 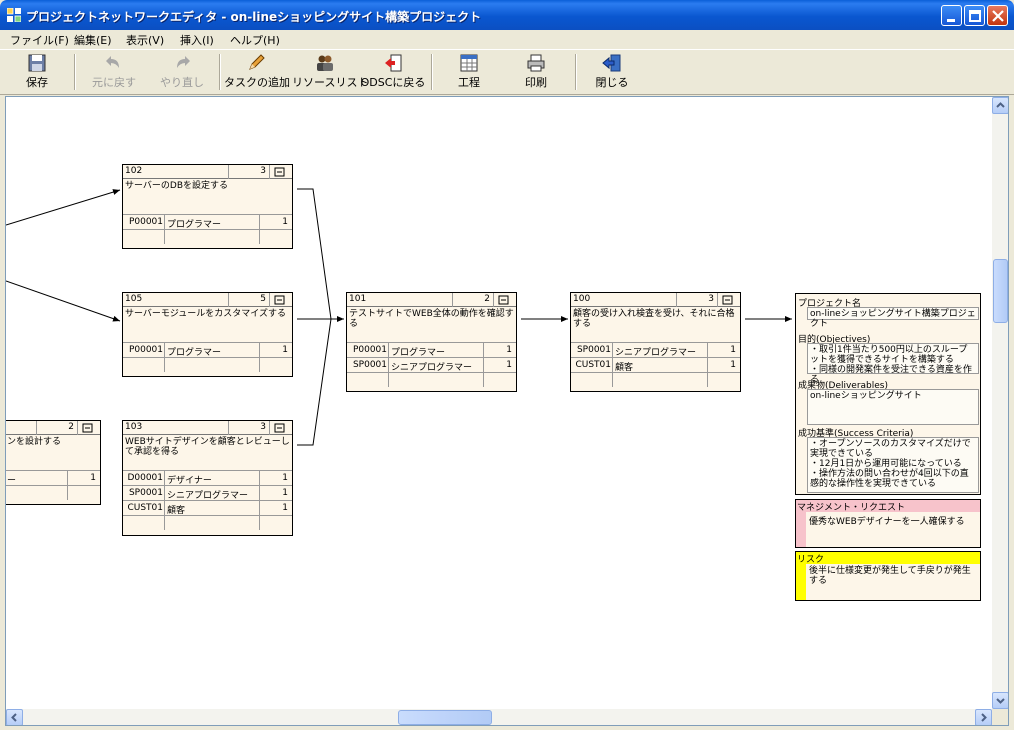 What do you see at coordinates (330, 73) in the screenshot?
I see `resource-list-button: リソースリスト` at bounding box center [330, 73].